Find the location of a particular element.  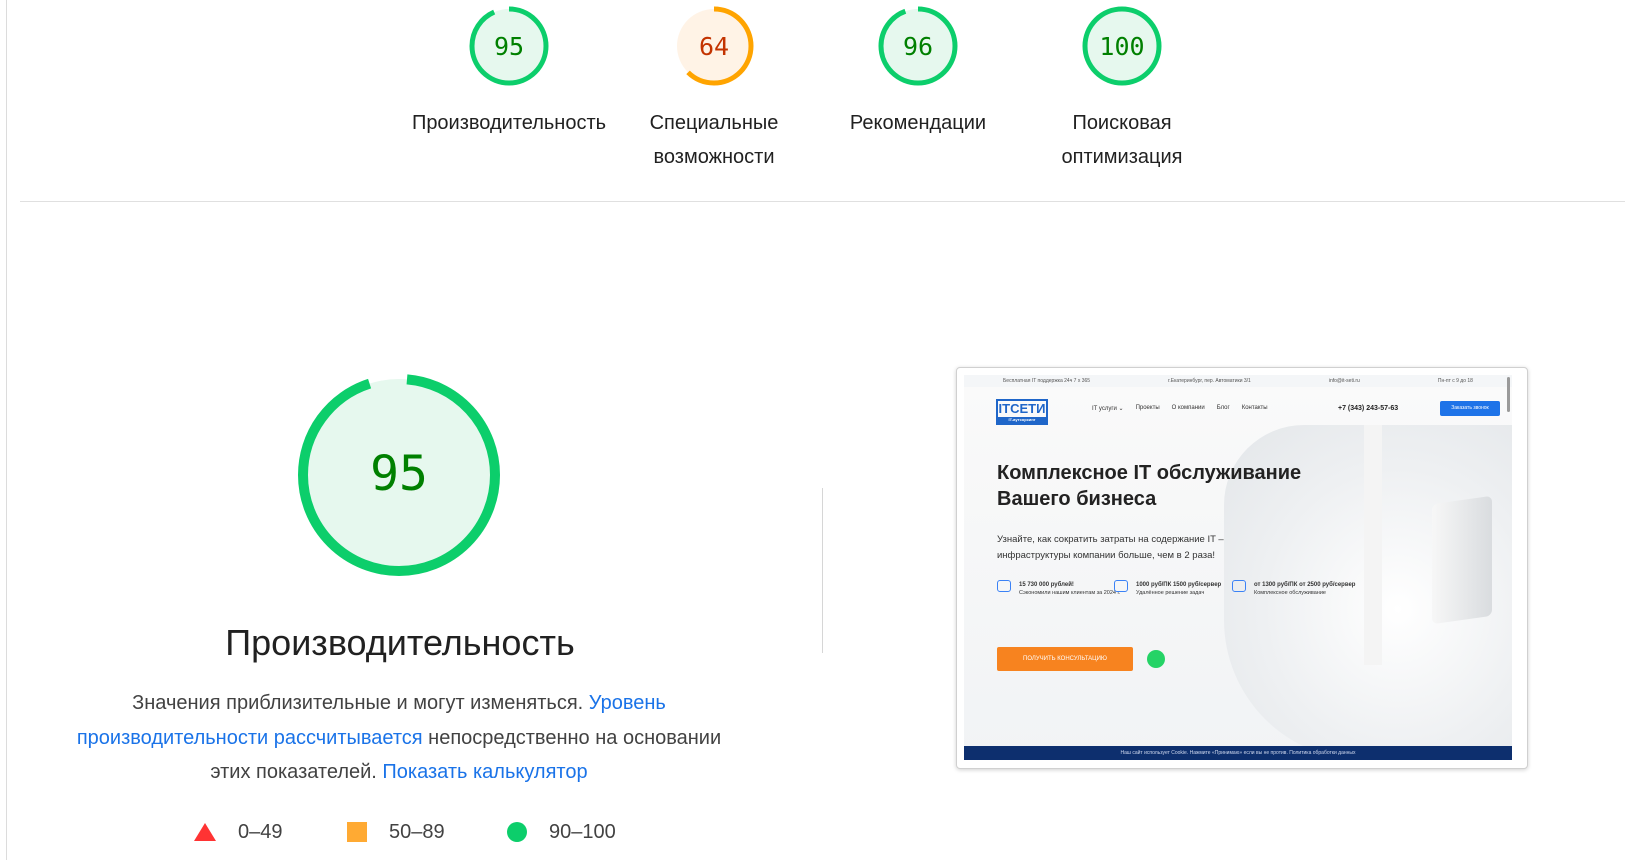

gauge-ring: 95 is located at coordinates (509, 46).